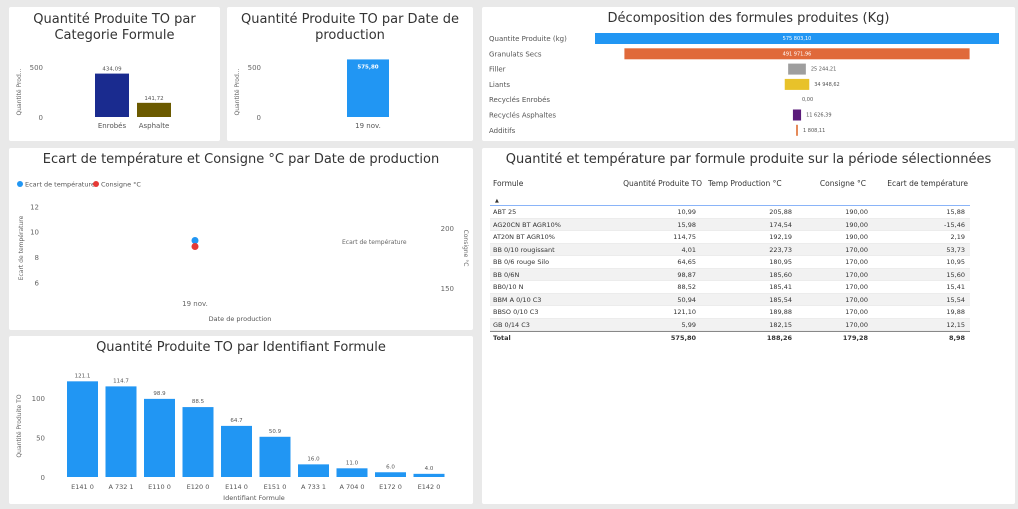 The height and width of the screenshot is (509, 1018). What do you see at coordinates (367, 67) in the screenshot?
I see `data-label: 575,80` at bounding box center [367, 67].